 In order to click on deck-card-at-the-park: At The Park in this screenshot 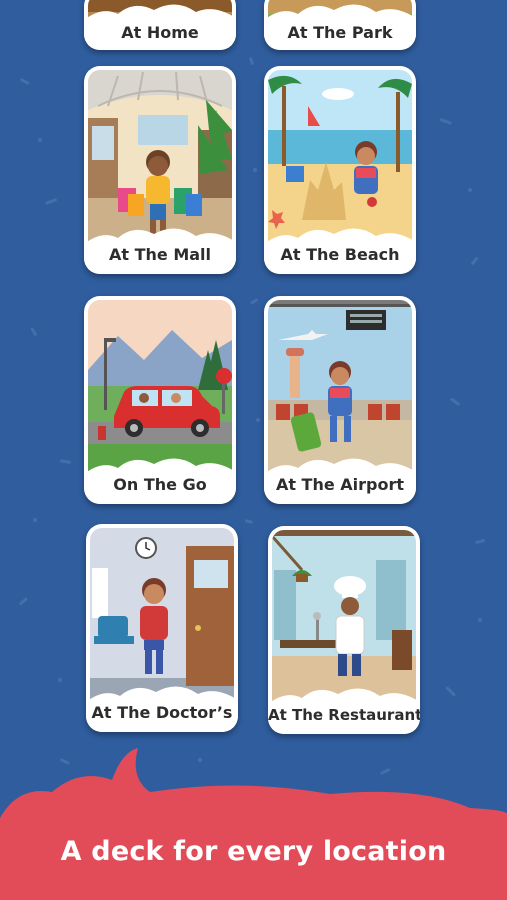, I will do `click(340, 25)`.